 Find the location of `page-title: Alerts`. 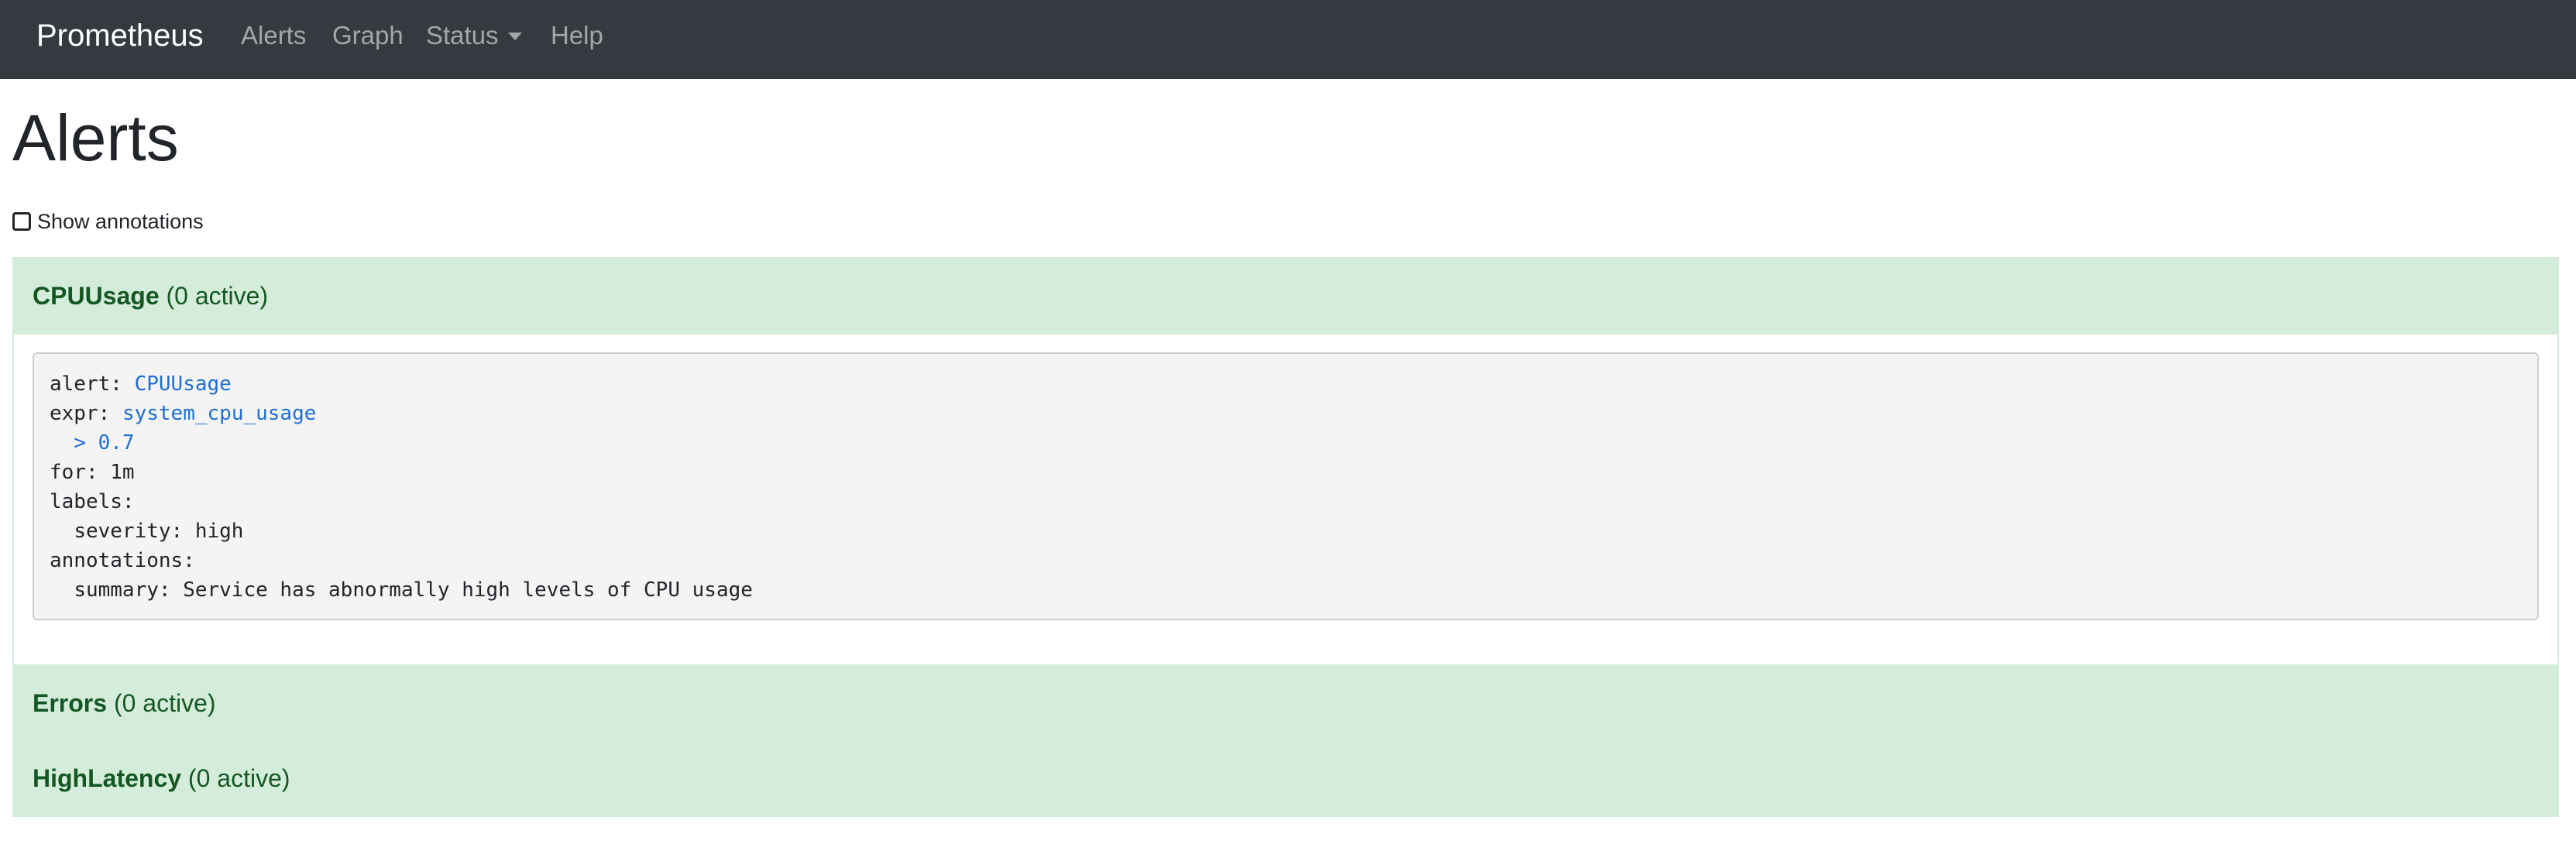

page-title: Alerts is located at coordinates (95, 137).